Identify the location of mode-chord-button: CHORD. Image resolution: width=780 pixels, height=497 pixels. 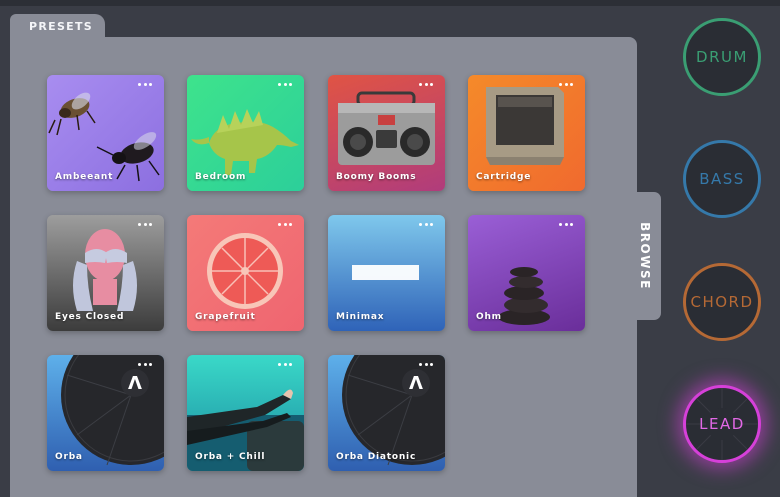
(722, 302).